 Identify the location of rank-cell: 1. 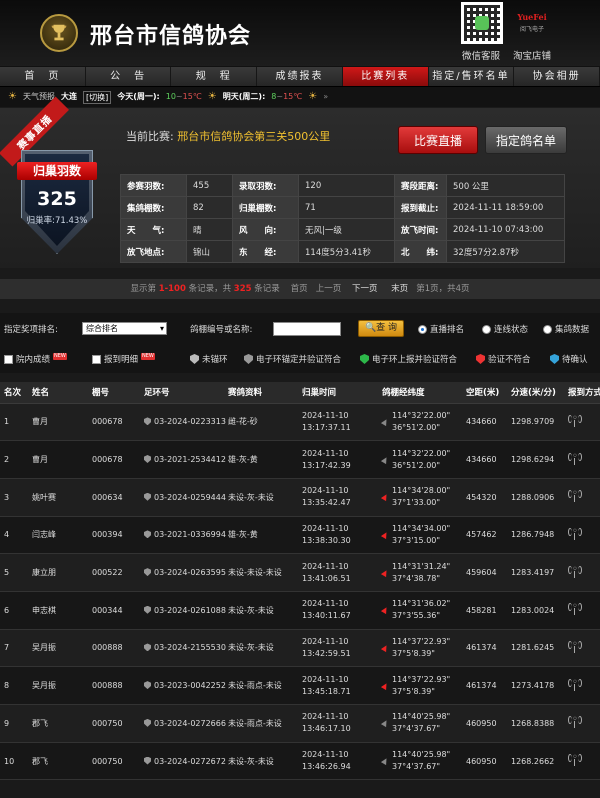
(14, 422).